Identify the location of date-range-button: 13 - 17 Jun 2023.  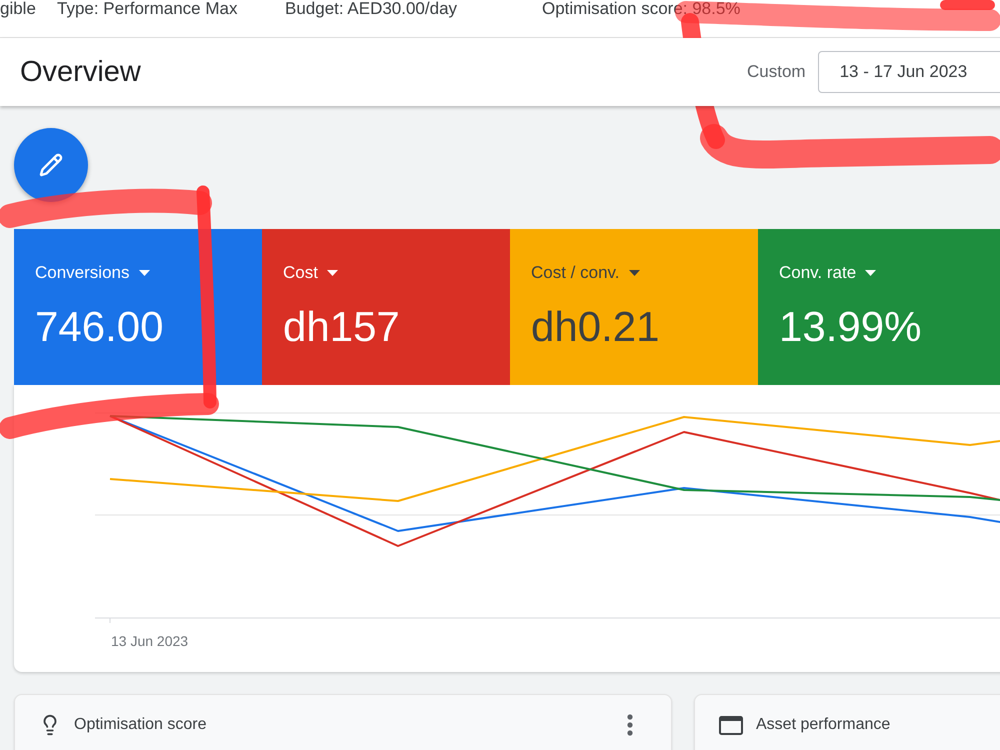
(909, 72).